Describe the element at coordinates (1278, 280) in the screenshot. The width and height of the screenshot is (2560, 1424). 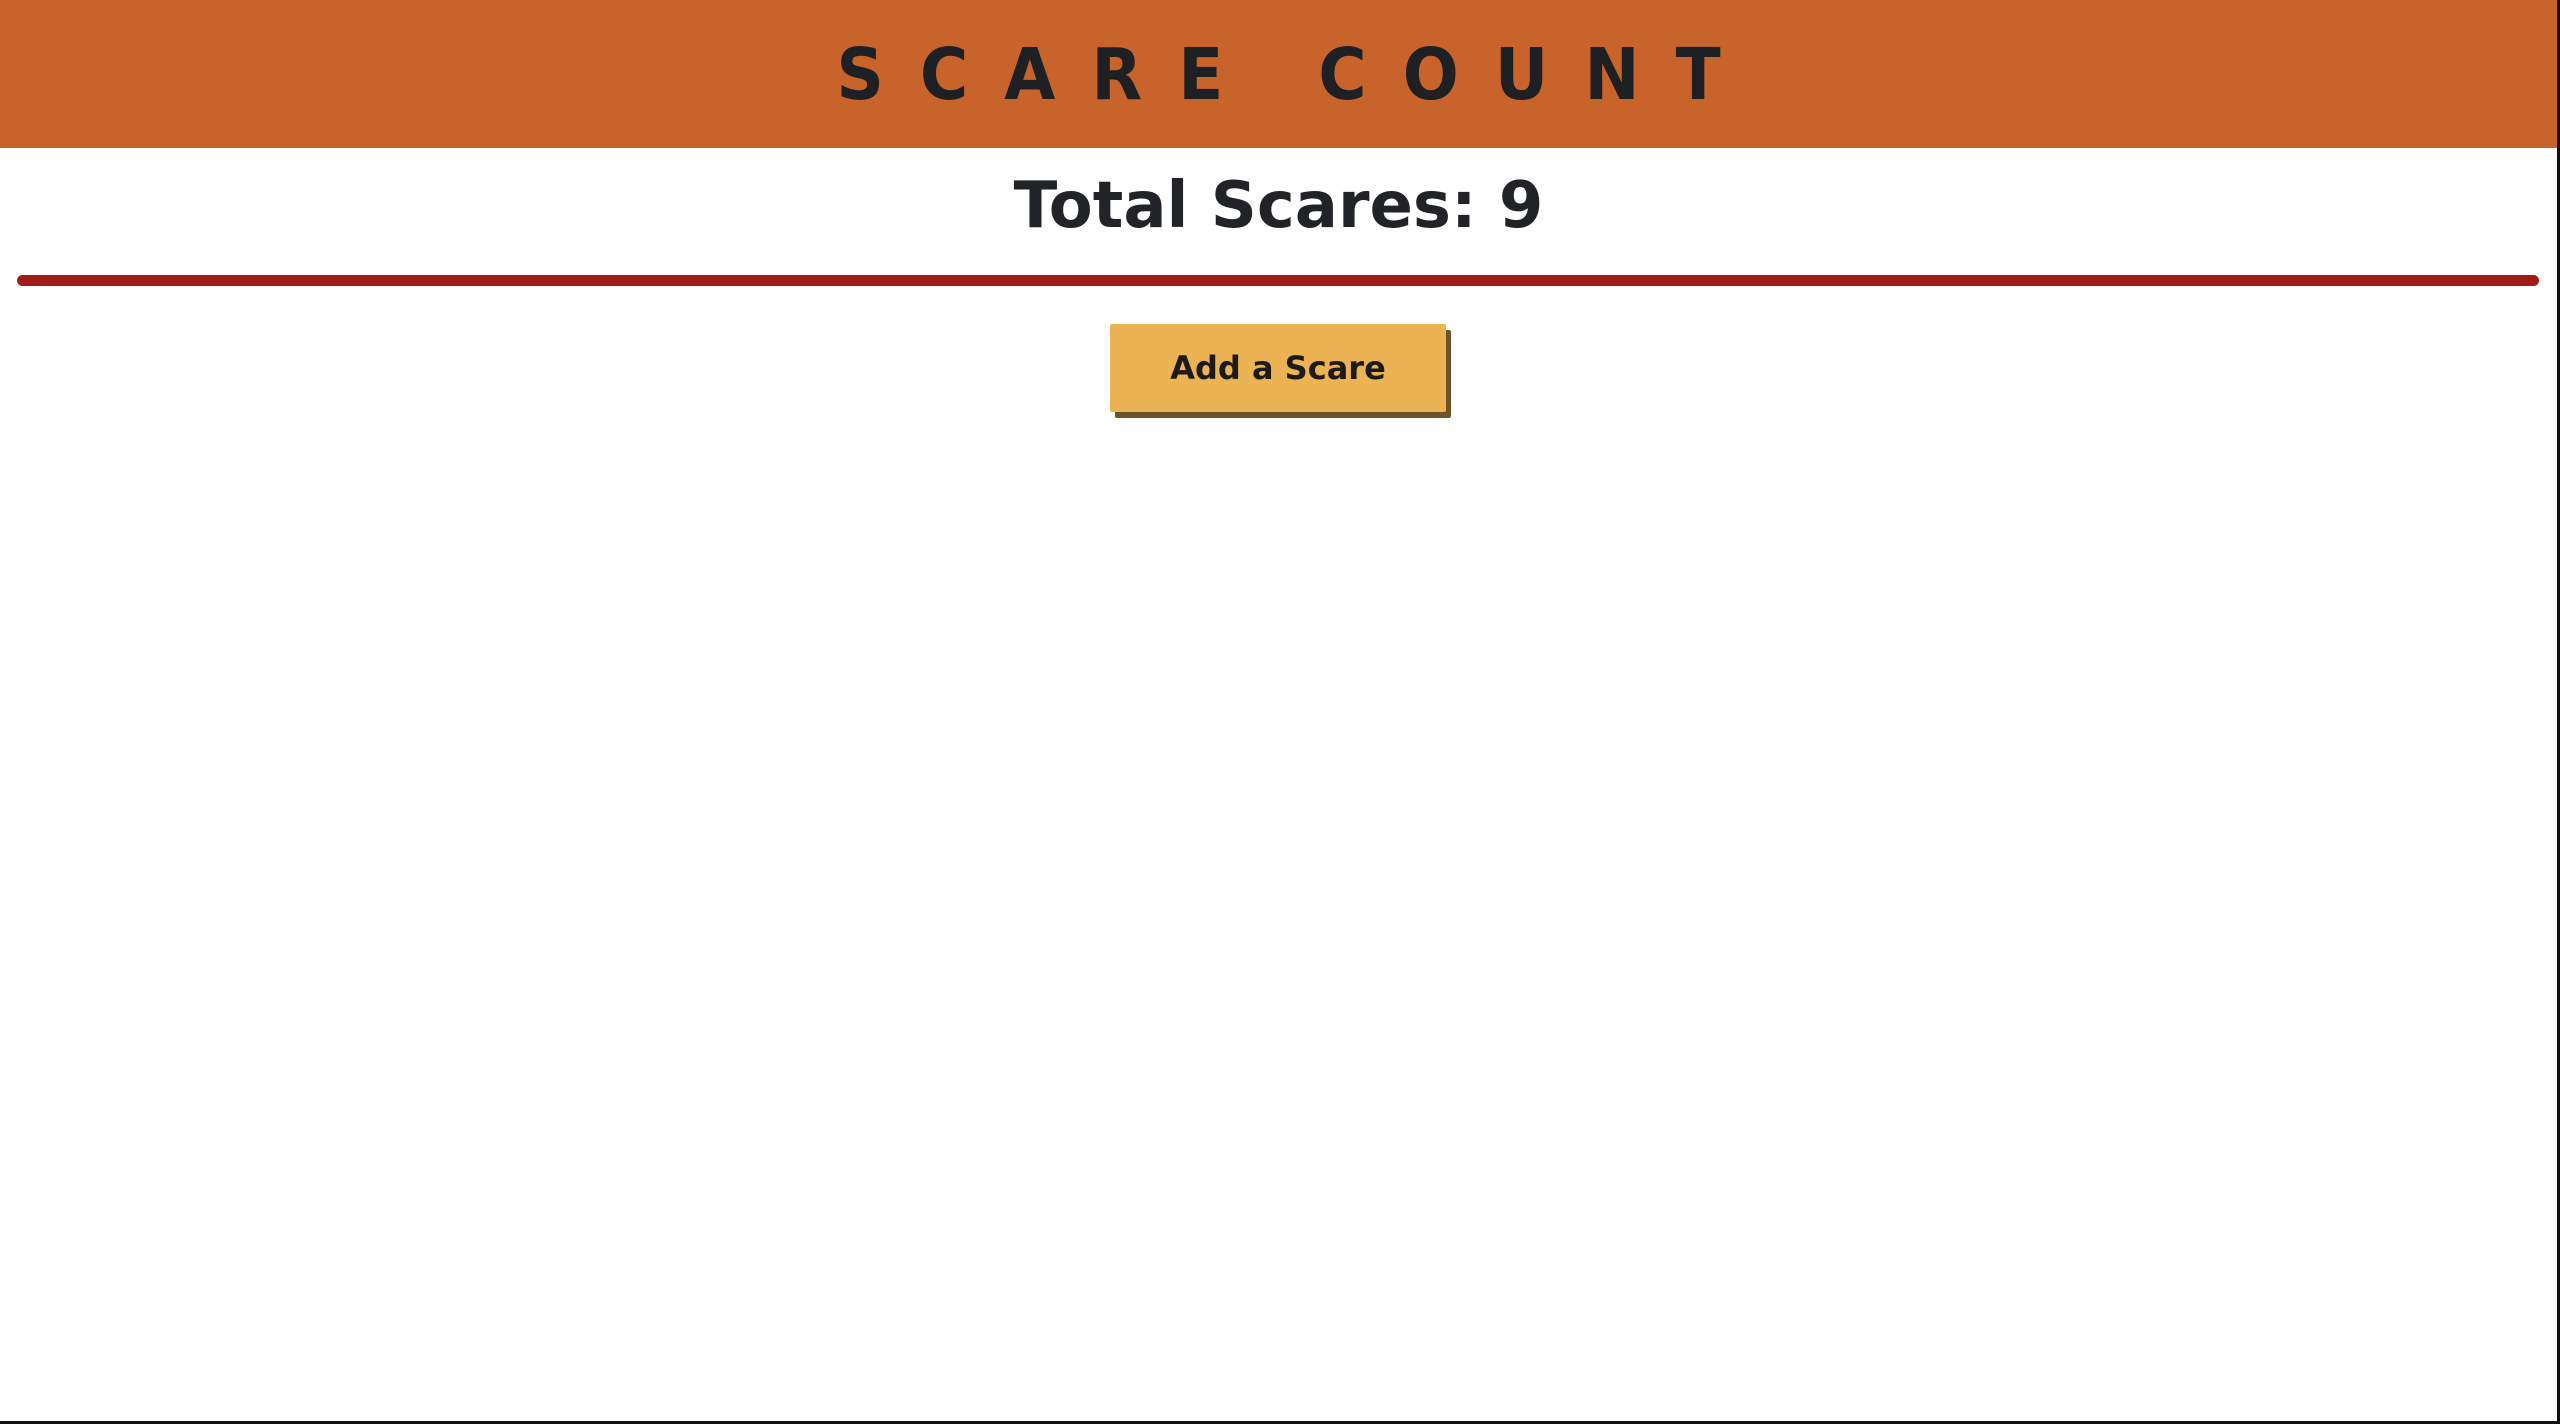
I see `divider` at that location.